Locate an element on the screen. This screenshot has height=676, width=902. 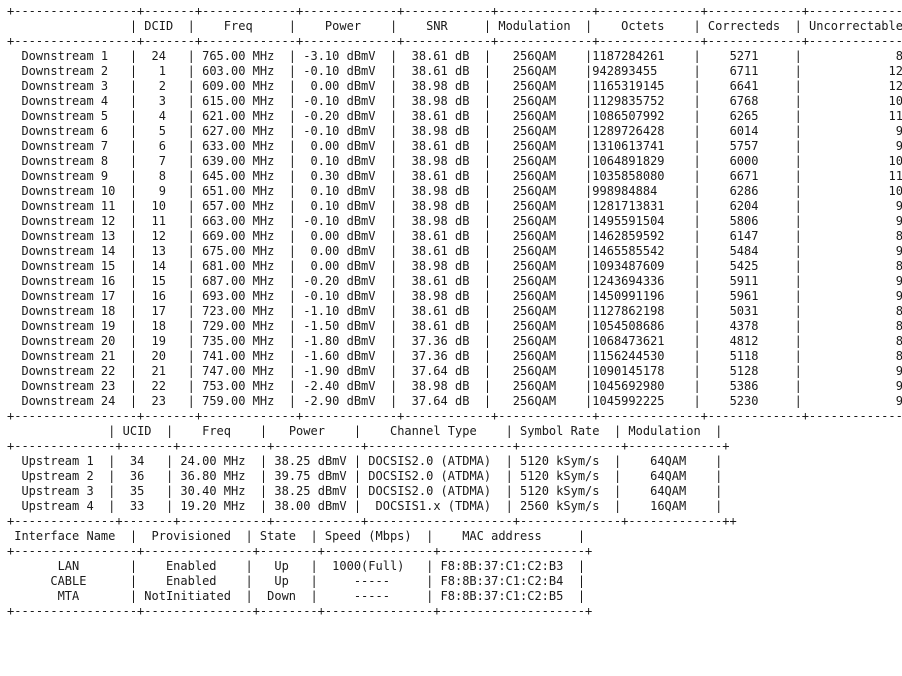
table-cell: 1086507992 is located at coordinates (643, 116).